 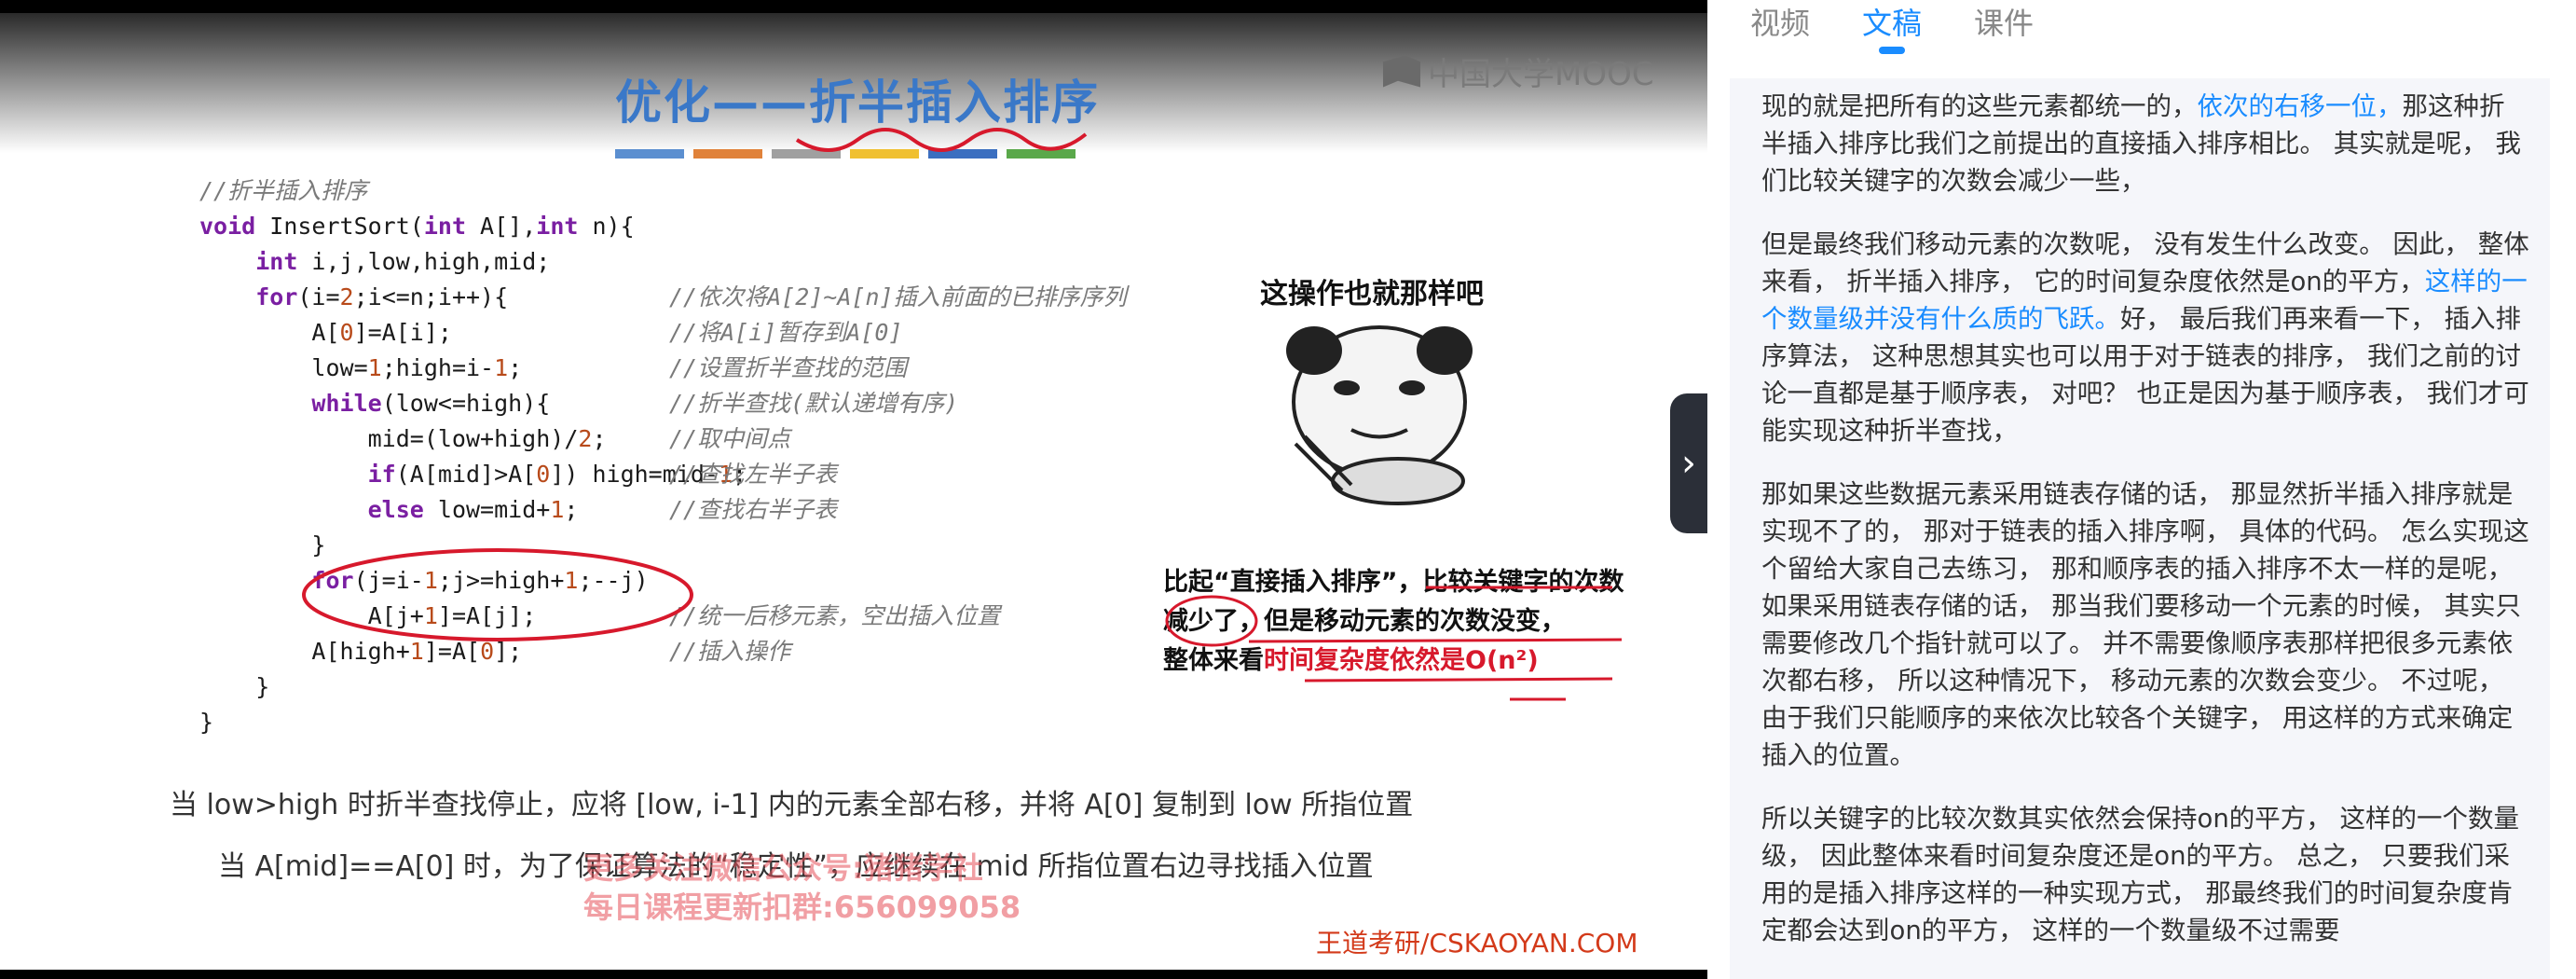 What do you see at coordinates (898, 296) in the screenshot?
I see `code-comment: //依次将A[2]~A[n]插入前面的已排序序列` at bounding box center [898, 296].